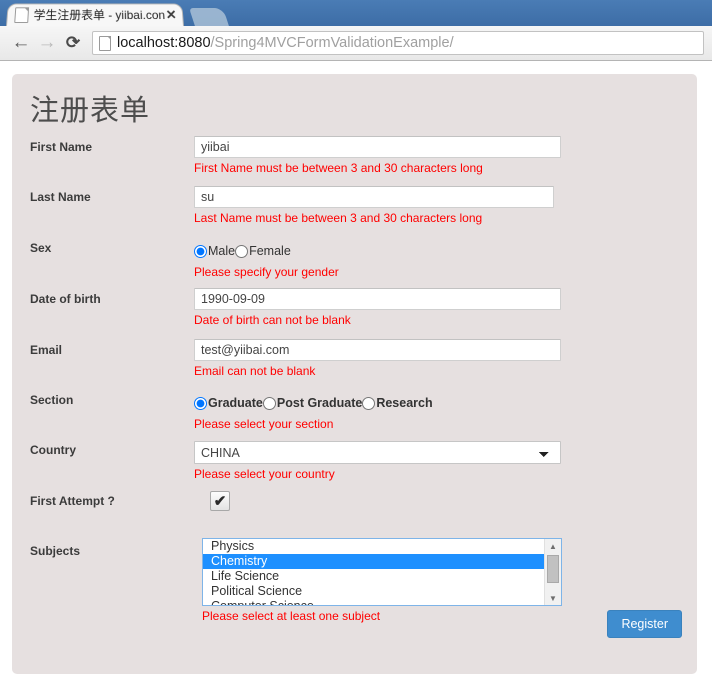 The width and height of the screenshot is (712, 686). What do you see at coordinates (99, 15) in the screenshot?
I see `tab-title: 学生注册表单 - yiibai.con` at bounding box center [99, 15].